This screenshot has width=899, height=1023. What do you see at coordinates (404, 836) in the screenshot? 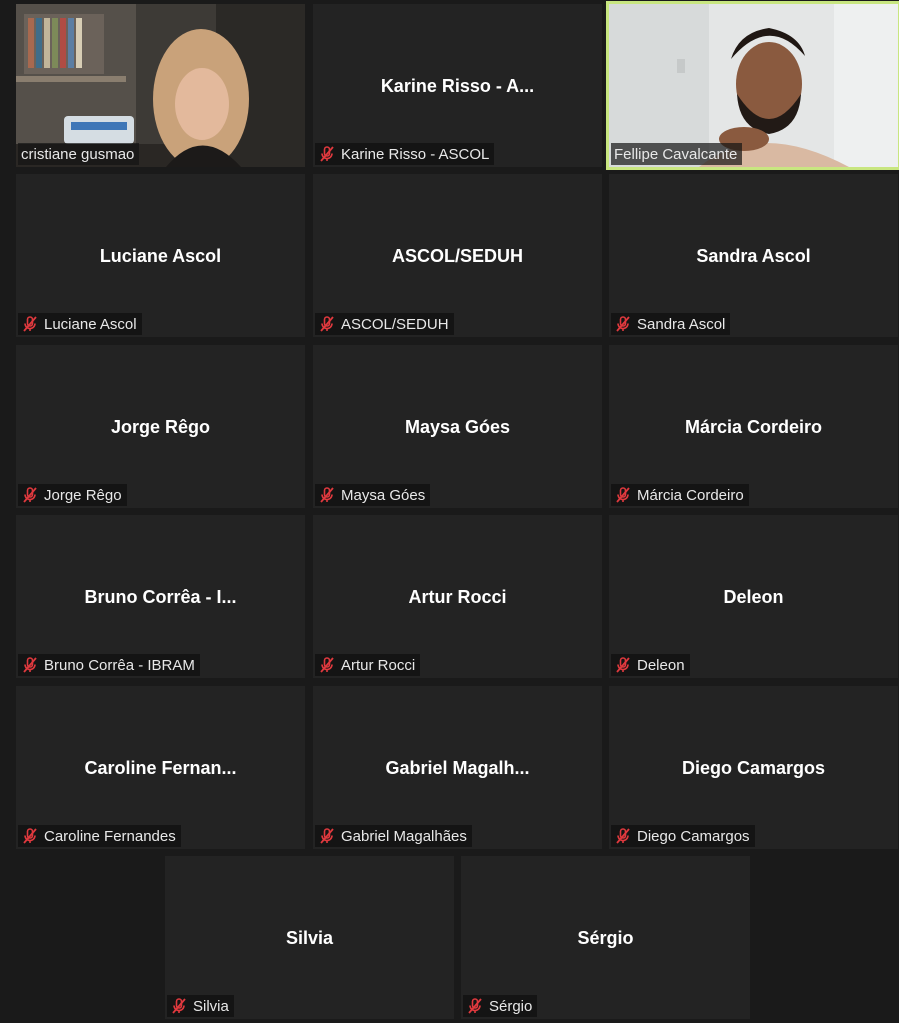
I see `participant-label-text: Gabriel Magalhães` at bounding box center [404, 836].